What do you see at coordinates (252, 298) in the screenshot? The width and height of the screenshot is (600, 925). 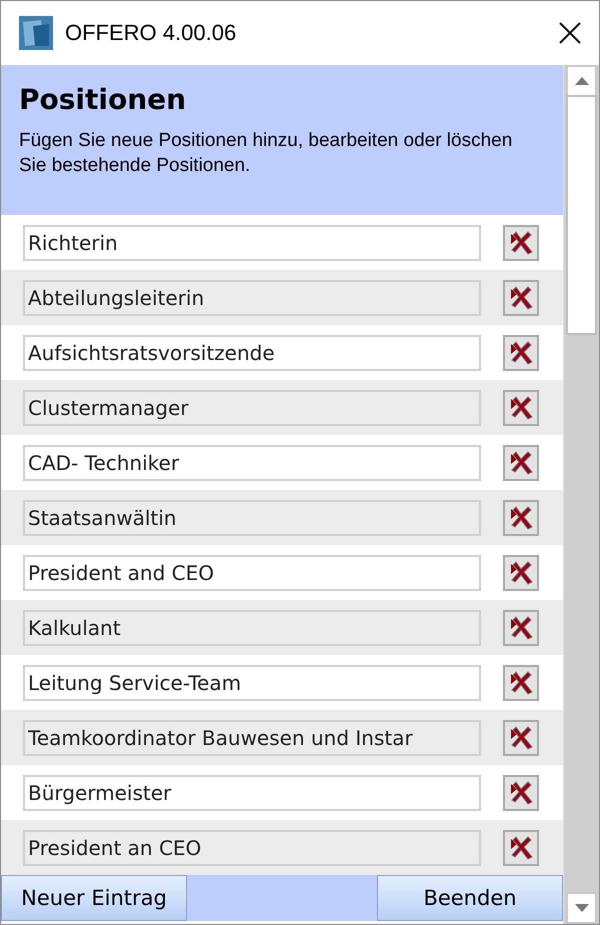 I see `position-field: Abteilungsleiterin` at bounding box center [252, 298].